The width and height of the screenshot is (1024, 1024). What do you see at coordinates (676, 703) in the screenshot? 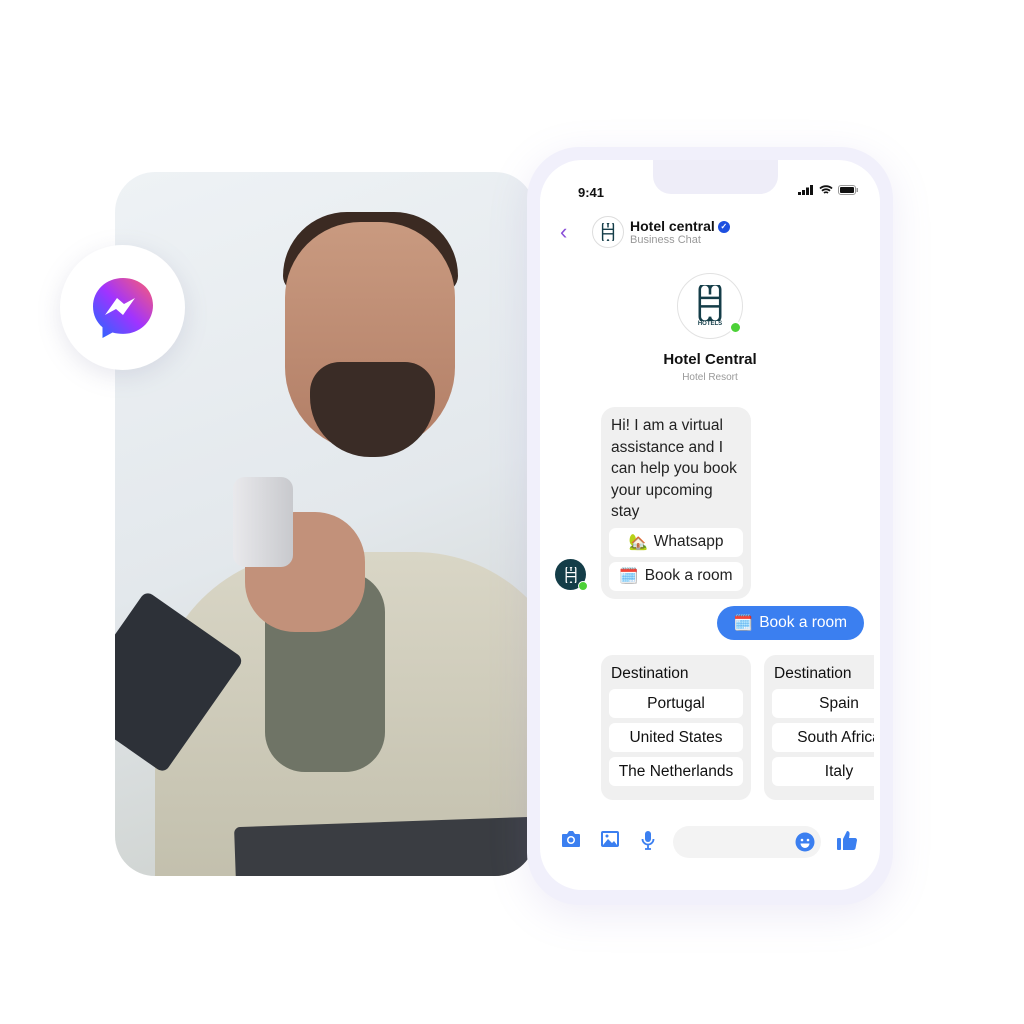
I see `option-portugal: Portugal` at bounding box center [676, 703].